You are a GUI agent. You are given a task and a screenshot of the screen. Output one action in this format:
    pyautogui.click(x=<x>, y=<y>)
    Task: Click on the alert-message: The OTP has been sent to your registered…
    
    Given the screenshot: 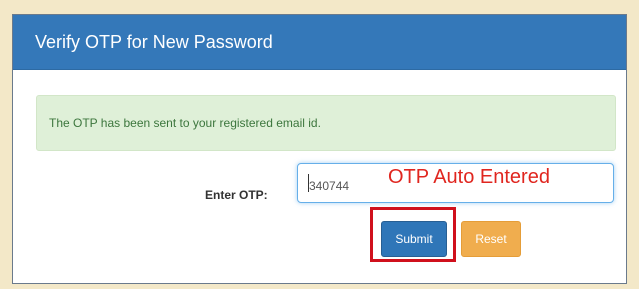 What is the action you would take?
    pyautogui.click(x=185, y=123)
    